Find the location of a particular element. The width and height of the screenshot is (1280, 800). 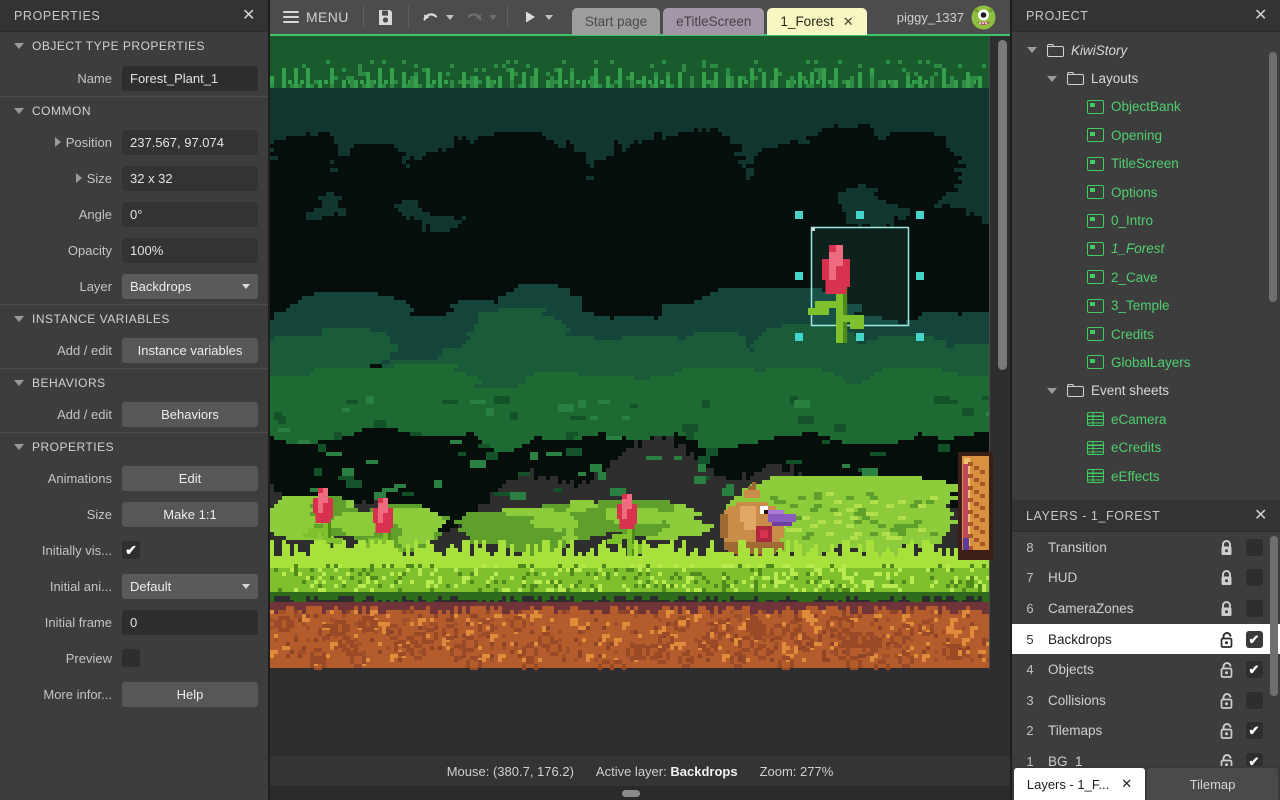

property-section-header: BEHAVIORS is located at coordinates (134, 382).